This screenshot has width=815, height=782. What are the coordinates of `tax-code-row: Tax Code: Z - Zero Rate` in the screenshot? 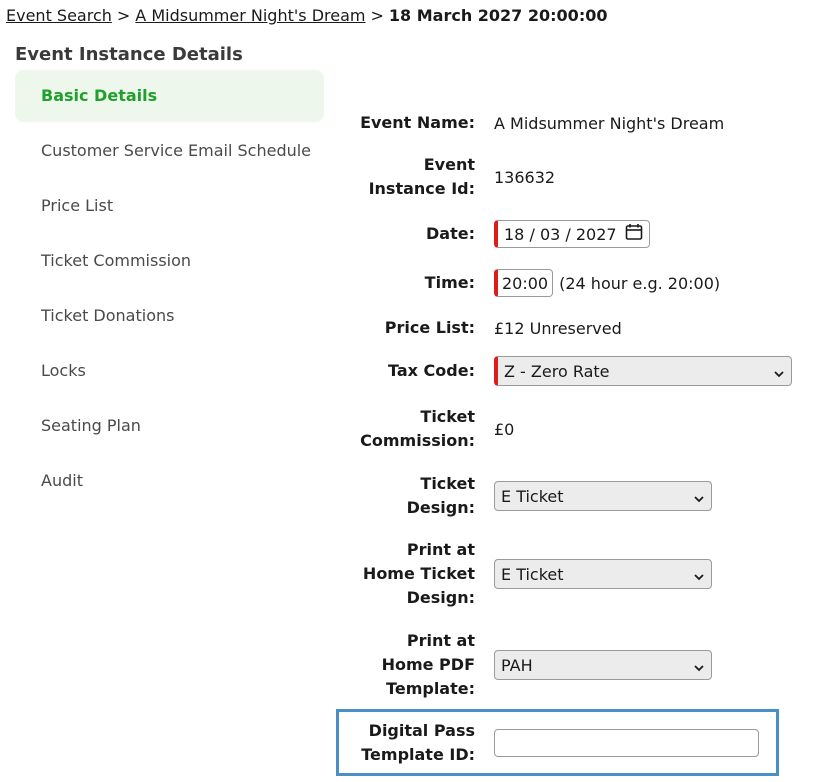 It's located at (565, 371).